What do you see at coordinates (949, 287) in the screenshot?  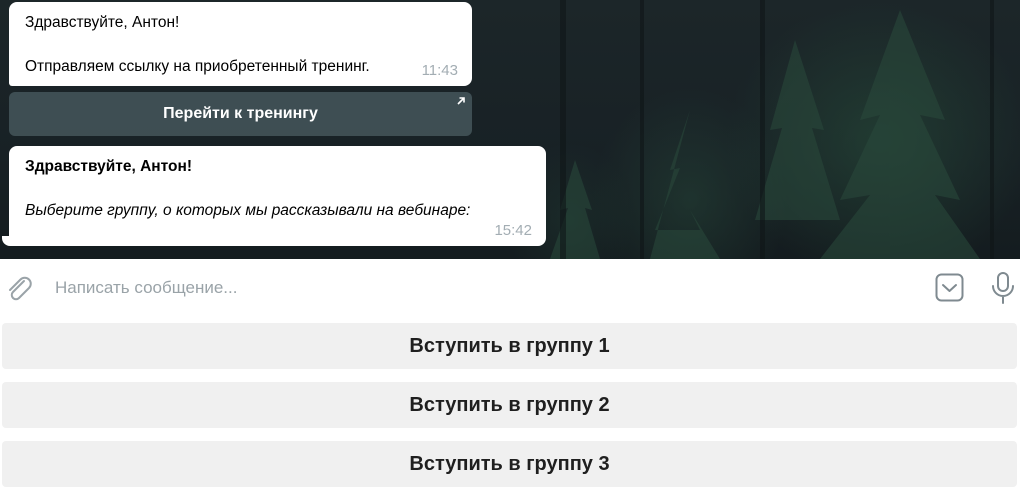 I see `chevron-down-icon` at bounding box center [949, 287].